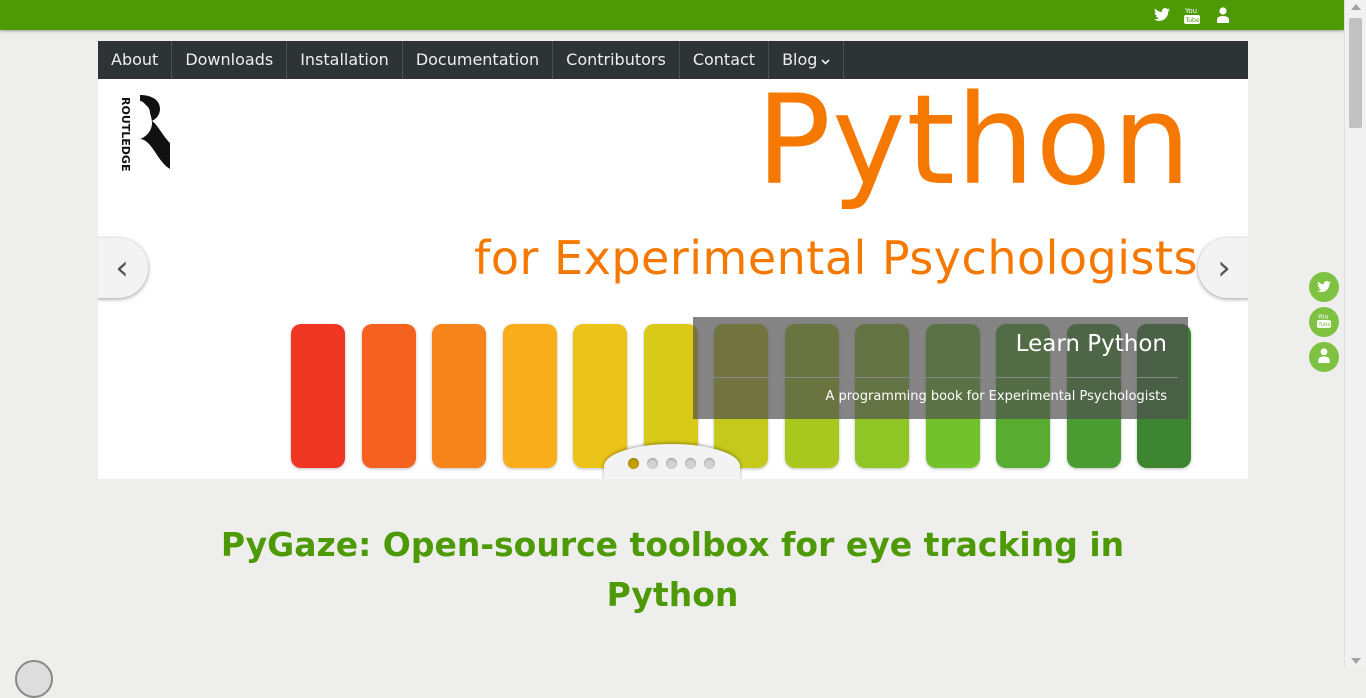  What do you see at coordinates (34, 679) in the screenshot?
I see `chat-widget-icon` at bounding box center [34, 679].